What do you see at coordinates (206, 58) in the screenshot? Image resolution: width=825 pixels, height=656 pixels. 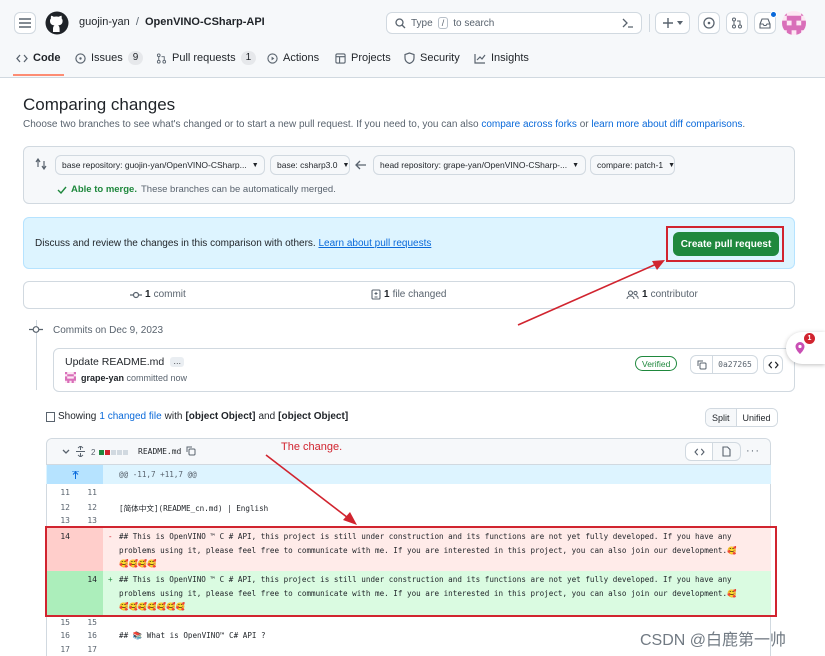 I see `tab-pull-requests: Pull requests 1` at bounding box center [206, 58].